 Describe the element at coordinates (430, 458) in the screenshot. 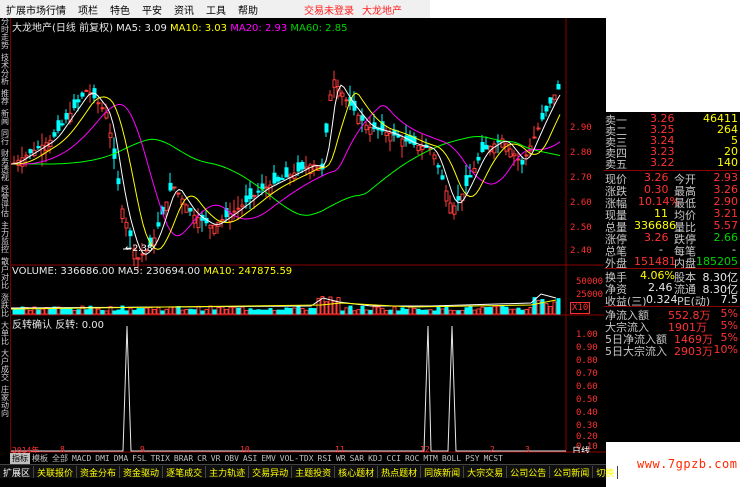

I see `indicator-tab: MTM` at that location.